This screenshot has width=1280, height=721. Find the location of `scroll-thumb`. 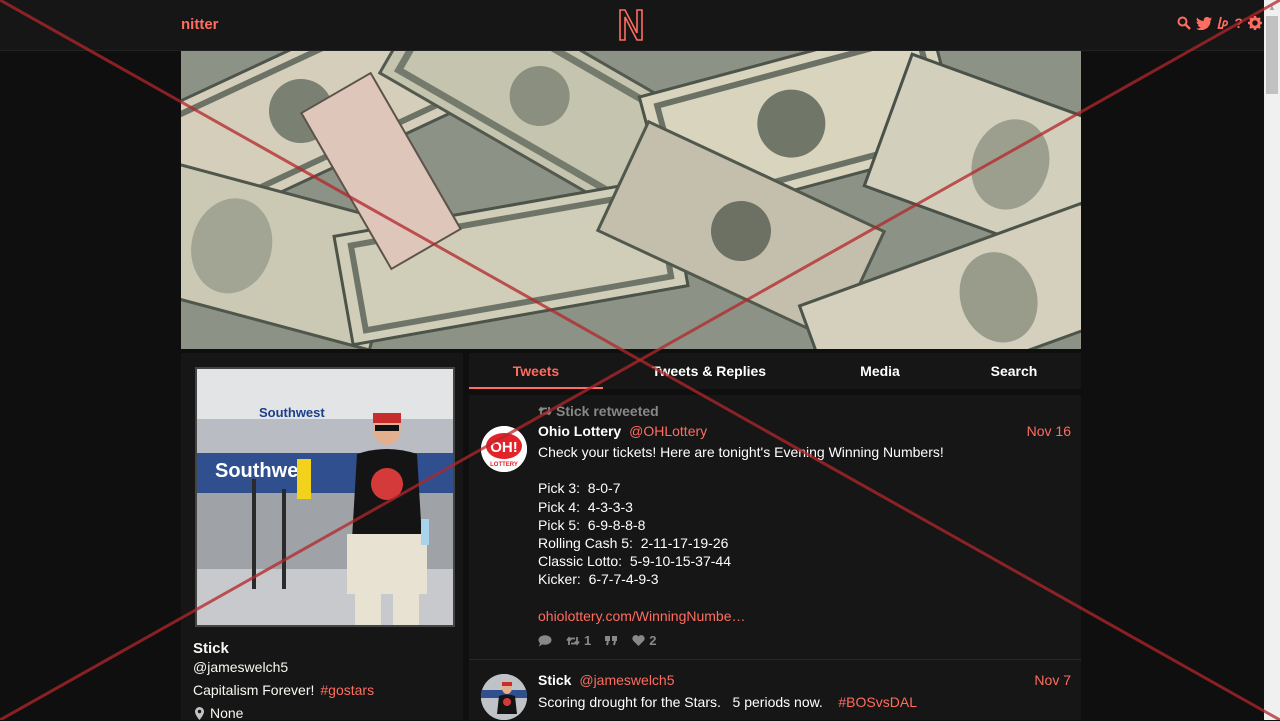

scroll-thumb is located at coordinates (1272, 55).